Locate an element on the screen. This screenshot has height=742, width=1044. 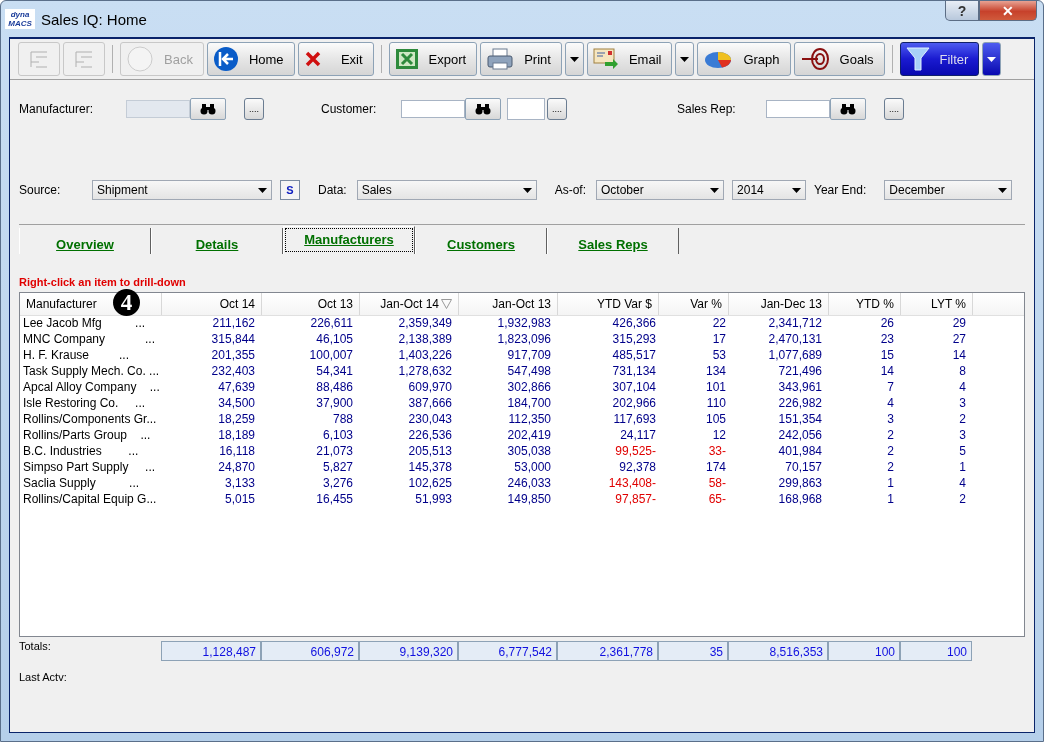
table-cell-text: 1,403,226 is located at coordinates (425, 356).